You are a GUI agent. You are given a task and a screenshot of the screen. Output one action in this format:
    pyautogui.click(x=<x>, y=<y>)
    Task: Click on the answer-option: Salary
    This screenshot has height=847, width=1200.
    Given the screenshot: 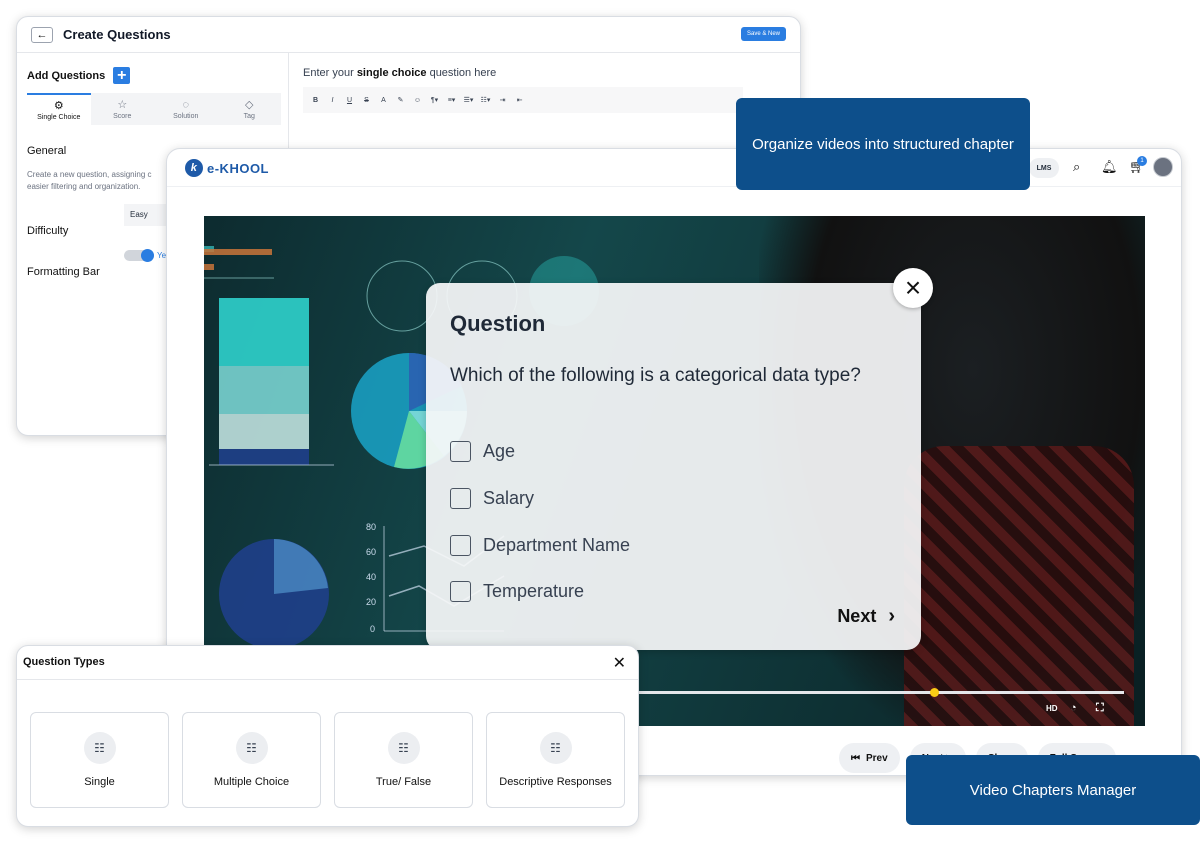 What is the action you would take?
    pyautogui.click(x=492, y=498)
    